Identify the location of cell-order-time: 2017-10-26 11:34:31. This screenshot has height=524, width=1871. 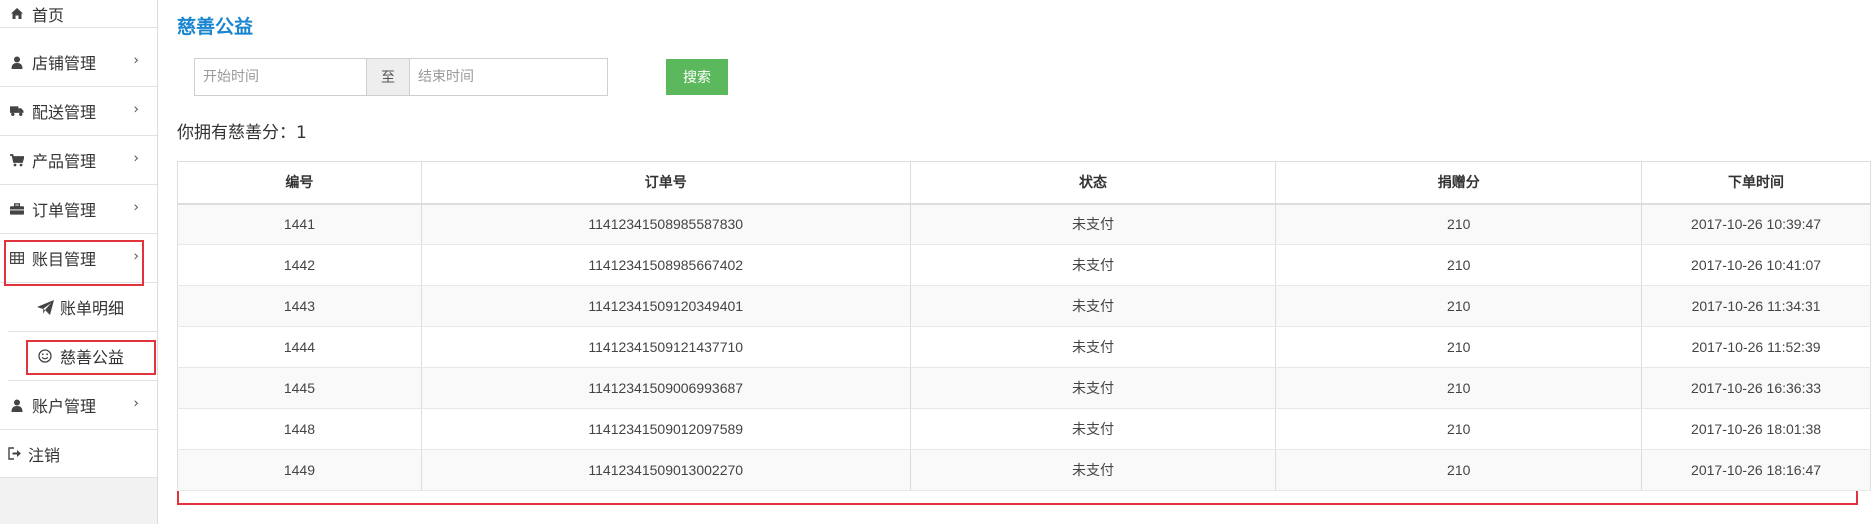
(1756, 306).